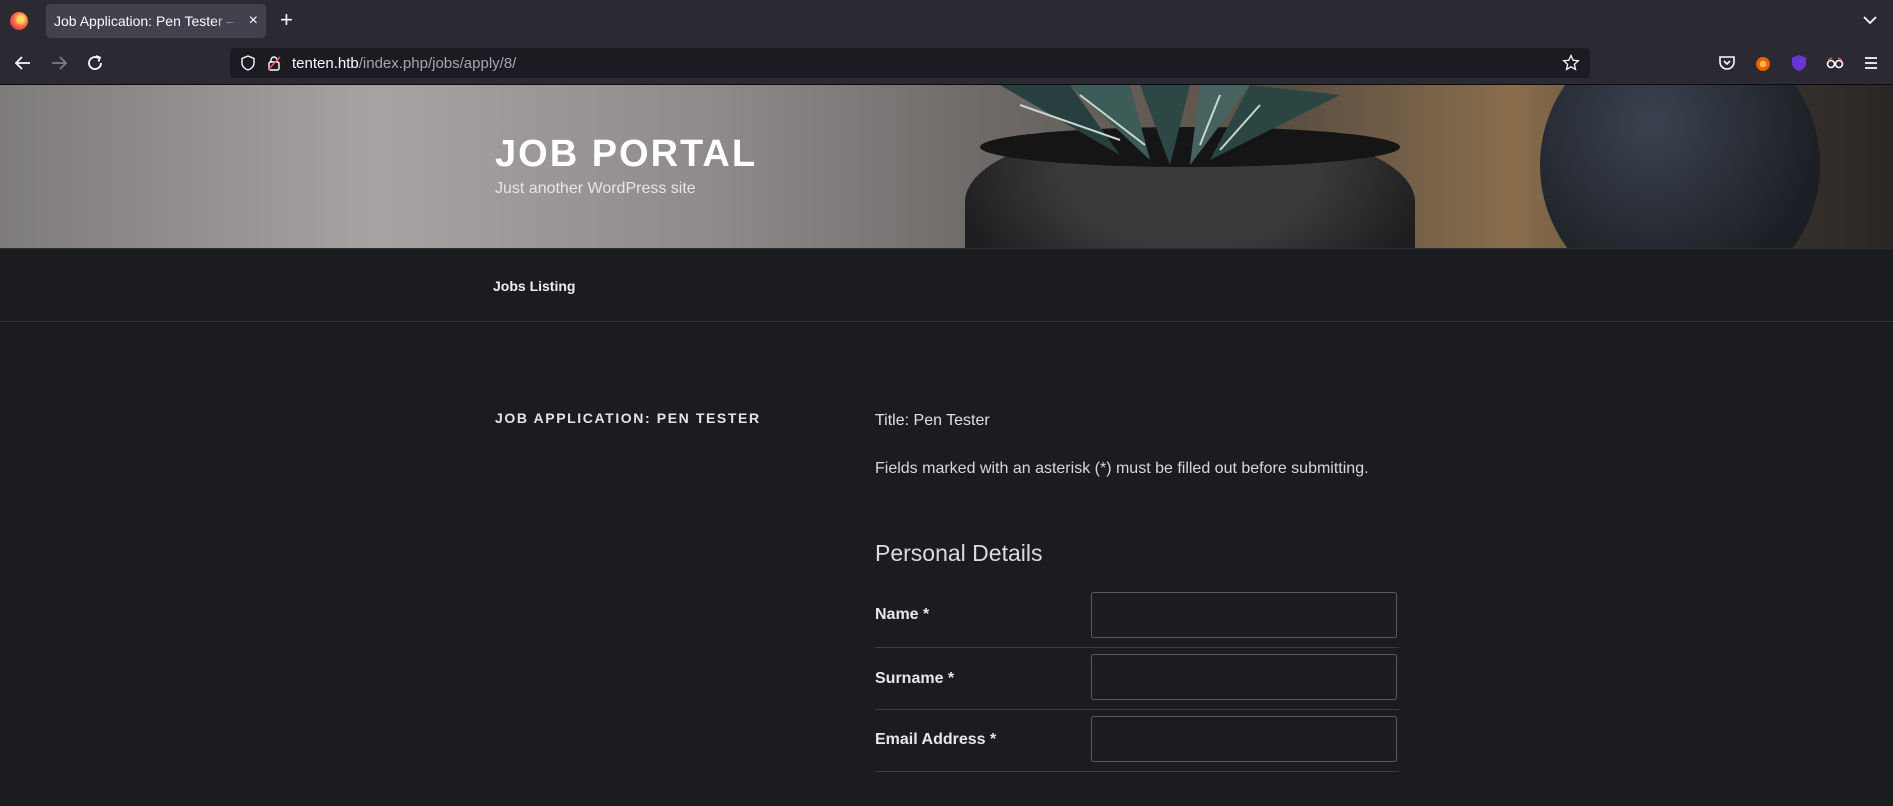 The image size is (1893, 806). Describe the element at coordinates (325, 63) in the screenshot. I see `url-host: tenten.htb` at that location.